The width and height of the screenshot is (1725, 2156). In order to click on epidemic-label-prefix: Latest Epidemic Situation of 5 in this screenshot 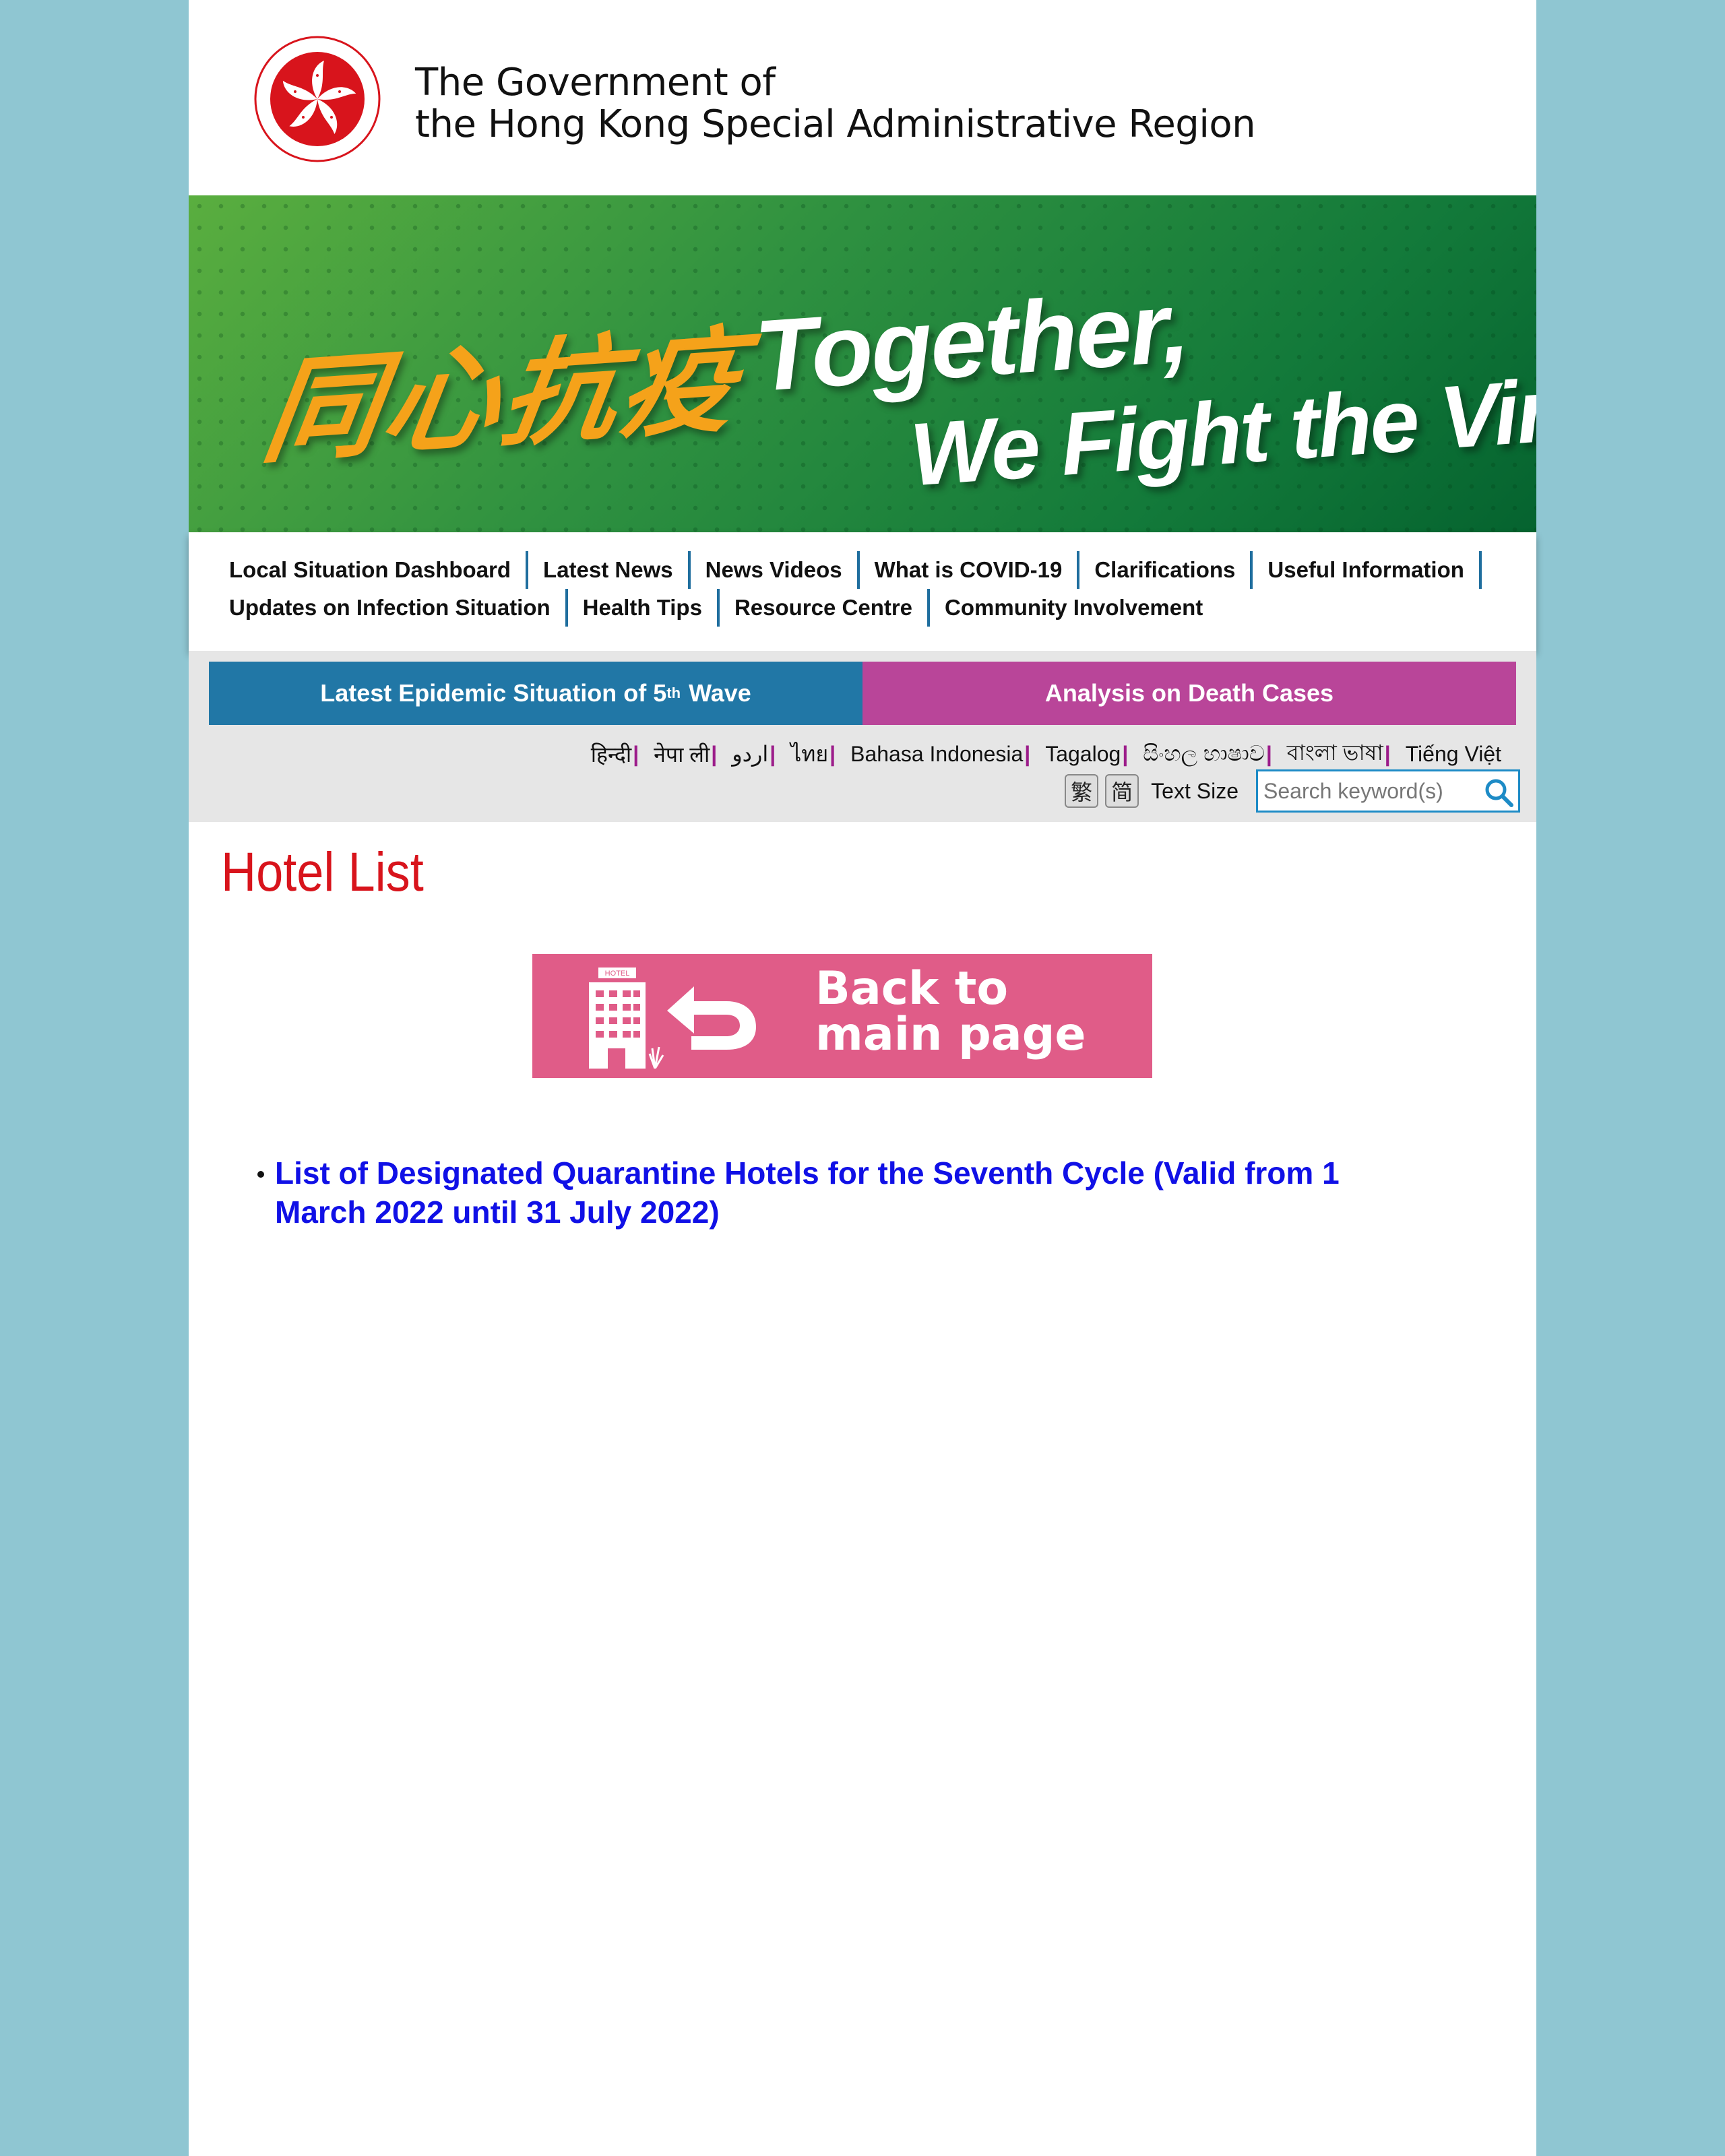, I will do `click(493, 693)`.